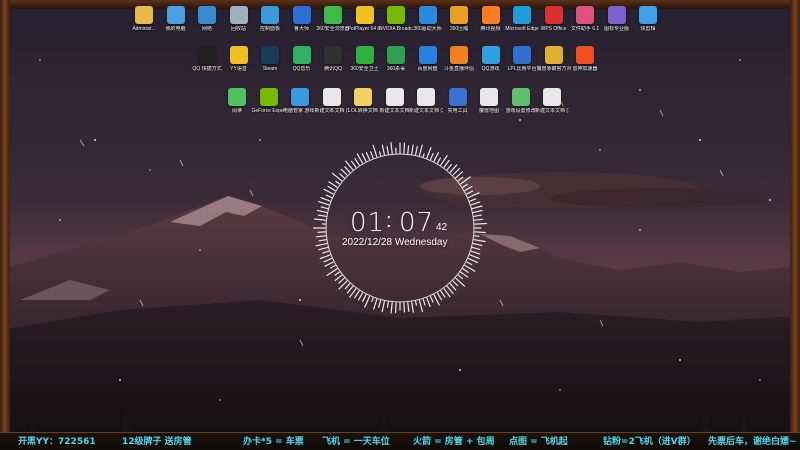 The width and height of the screenshot is (800, 450). Describe the element at coordinates (239, 59) in the screenshot. I see `desktop-icon-yy: YY语音` at that location.